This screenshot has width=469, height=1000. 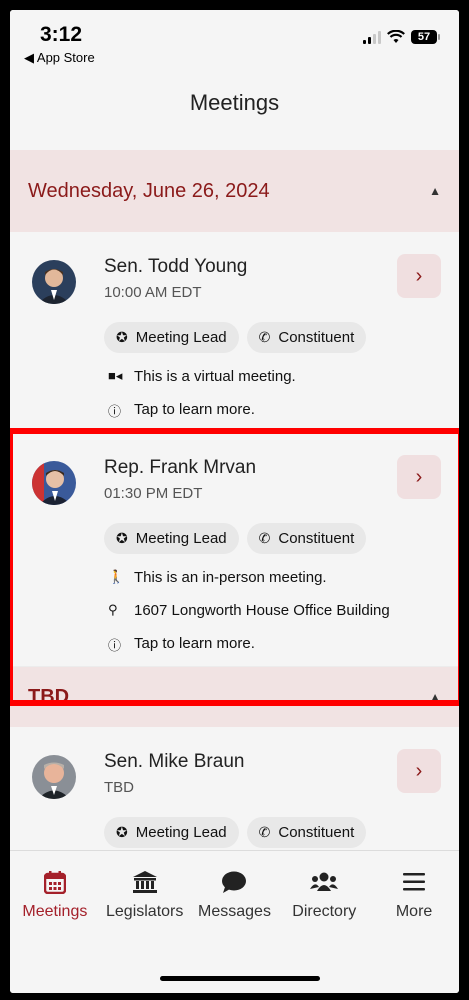 I want to click on tab-messages: Messages, so click(x=234, y=894).